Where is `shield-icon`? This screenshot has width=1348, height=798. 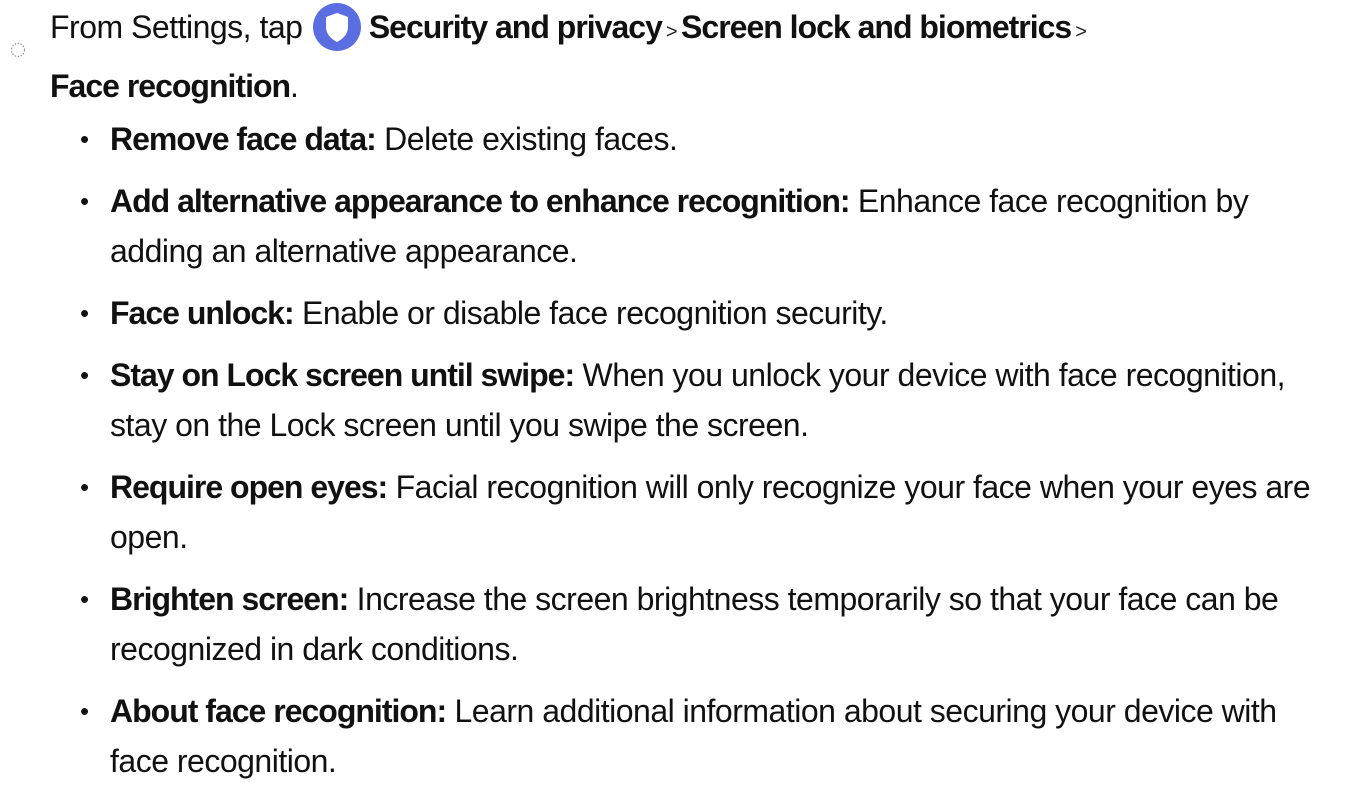 shield-icon is located at coordinates (336, 26).